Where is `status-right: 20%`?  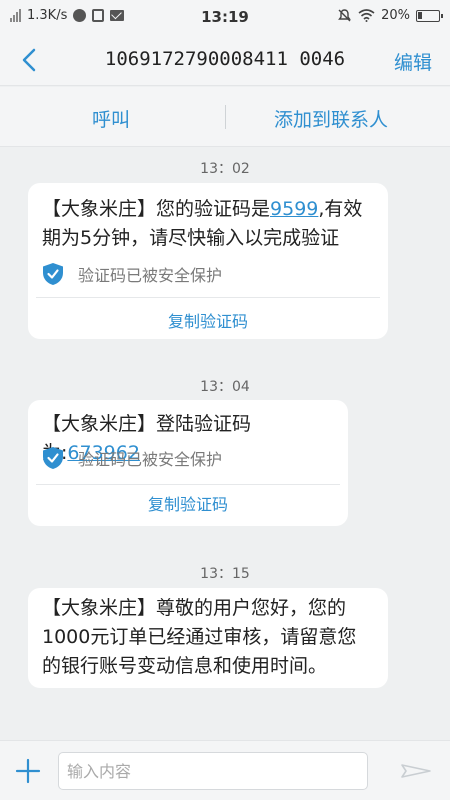 status-right: 20% is located at coordinates (390, 15).